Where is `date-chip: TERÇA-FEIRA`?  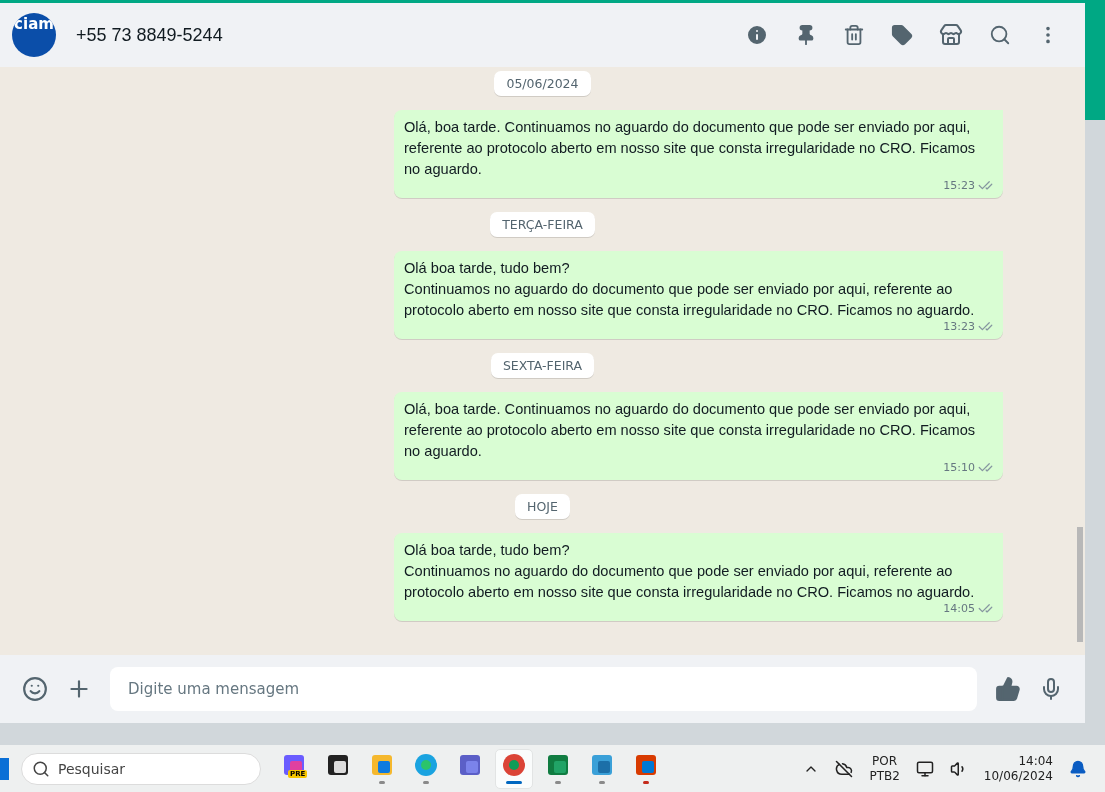 date-chip: TERÇA-FEIRA is located at coordinates (542, 224).